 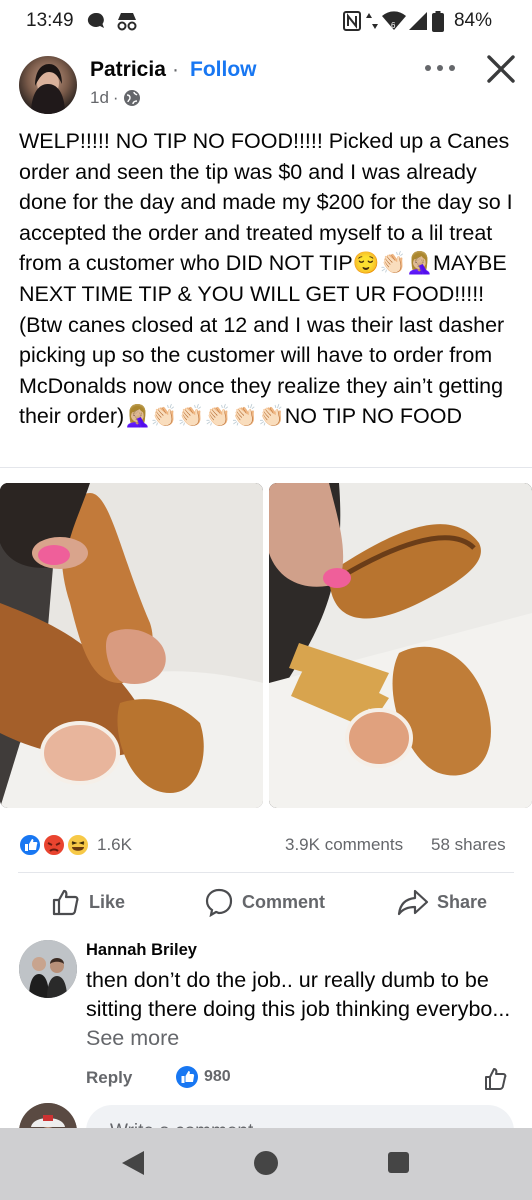 What do you see at coordinates (462, 901) in the screenshot?
I see `share-label: Share` at bounding box center [462, 901].